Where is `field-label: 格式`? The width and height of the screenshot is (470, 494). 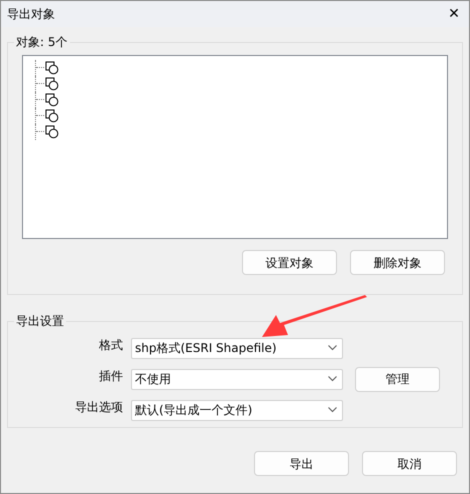
field-label: 格式 is located at coordinates (111, 345).